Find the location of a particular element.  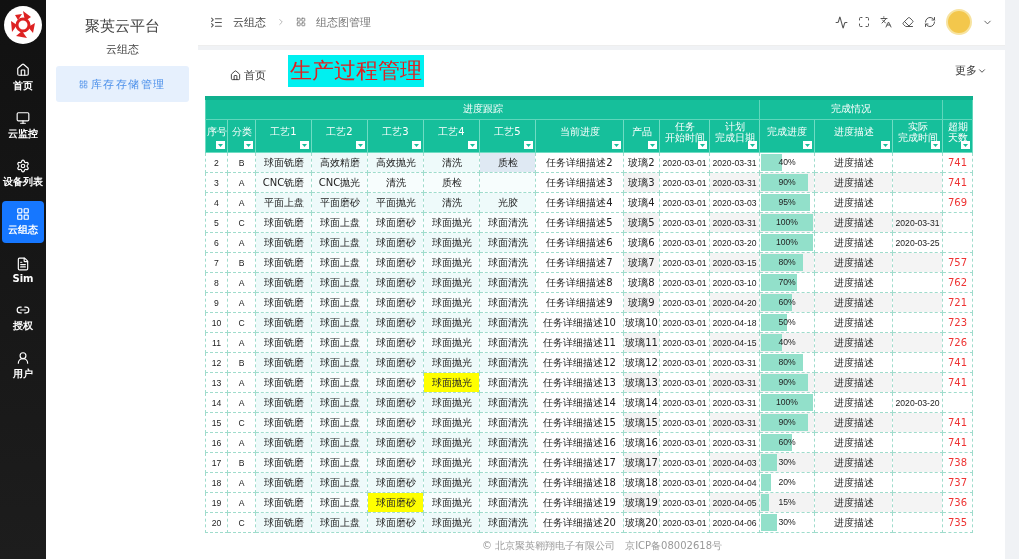

fullscreen-icon is located at coordinates (864, 22).